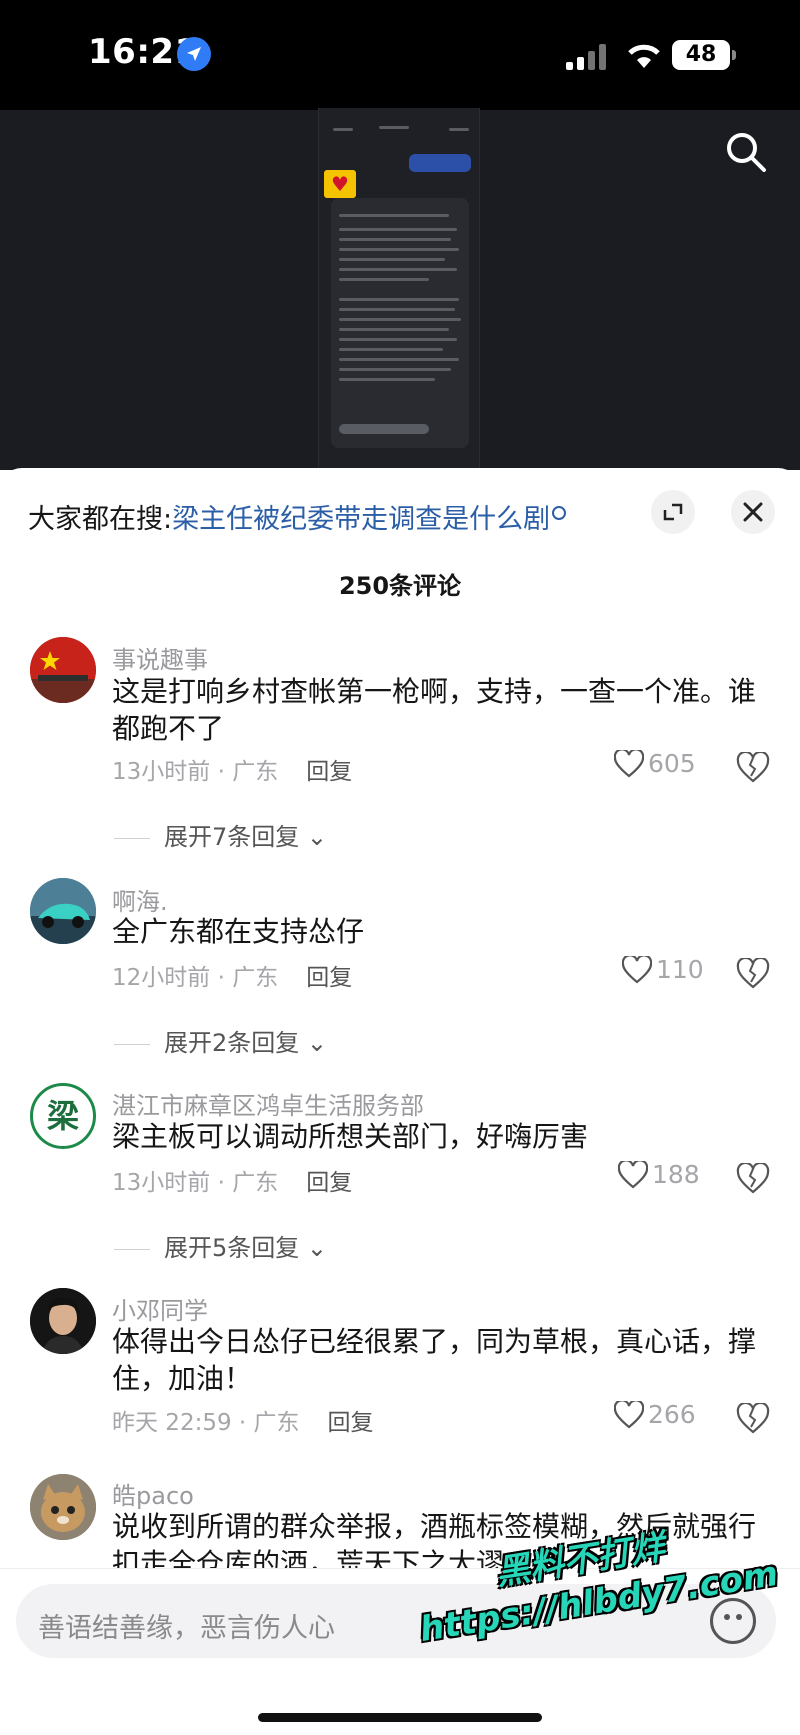  I want to click on like-button: 188, so click(658, 1174).